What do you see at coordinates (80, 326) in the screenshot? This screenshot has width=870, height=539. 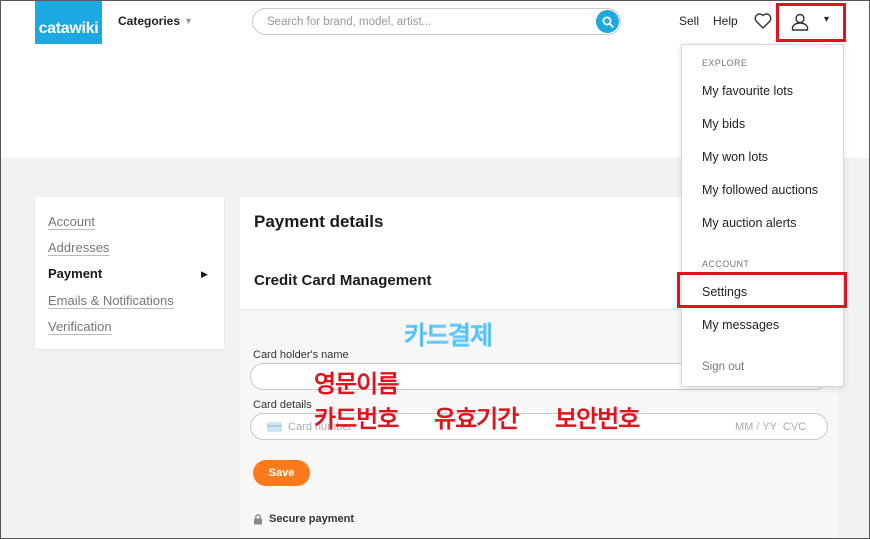 I see `sidebar-item-verification: Verification` at bounding box center [80, 326].